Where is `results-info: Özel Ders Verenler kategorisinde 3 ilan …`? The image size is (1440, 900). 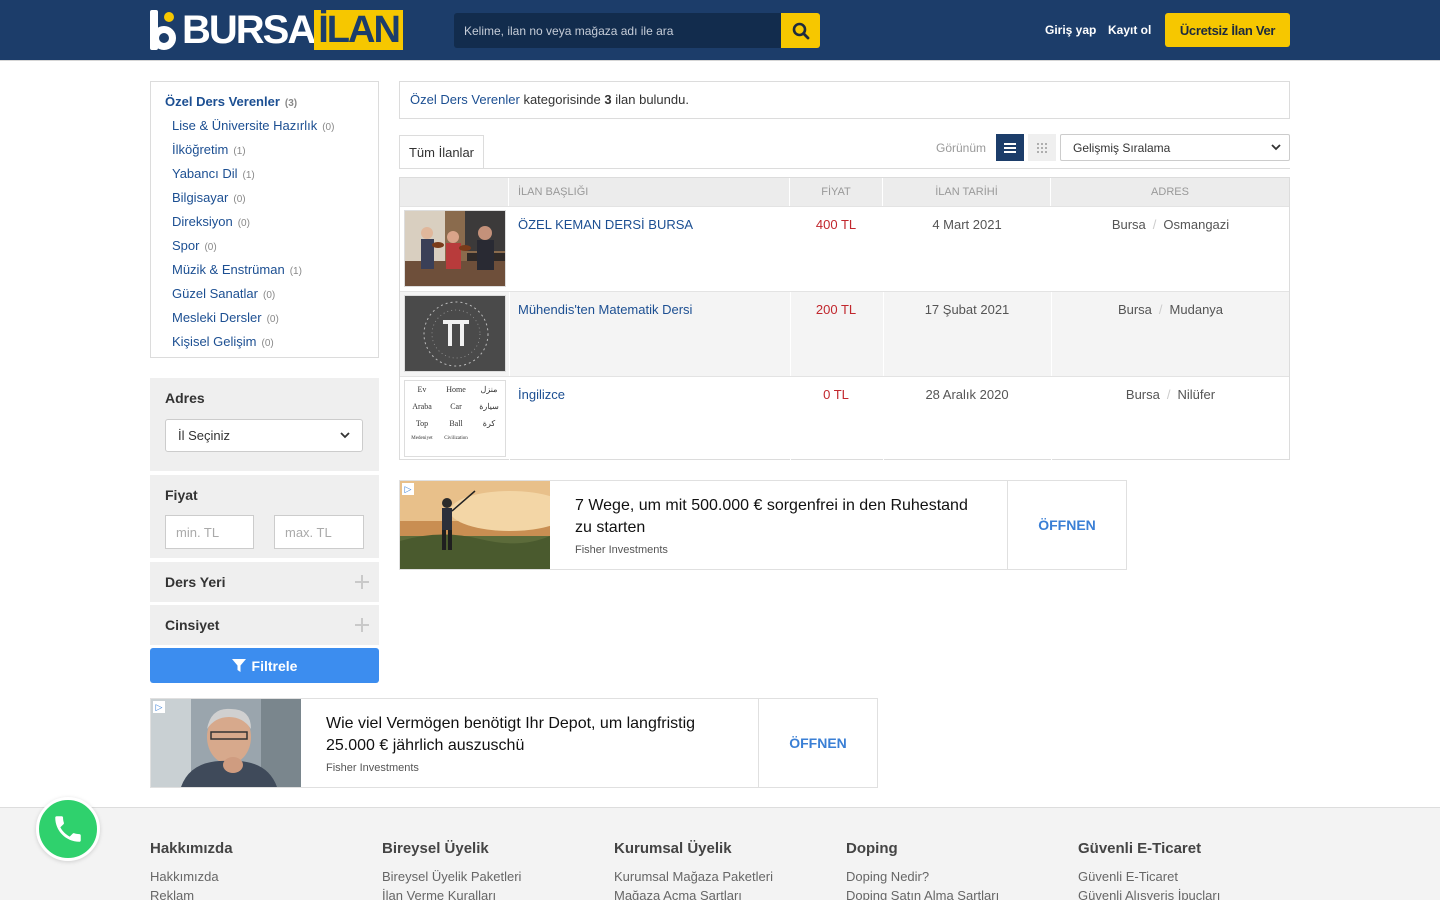
results-info: Özel Ders Verenler kategorisinde 3 ilan … is located at coordinates (844, 100).